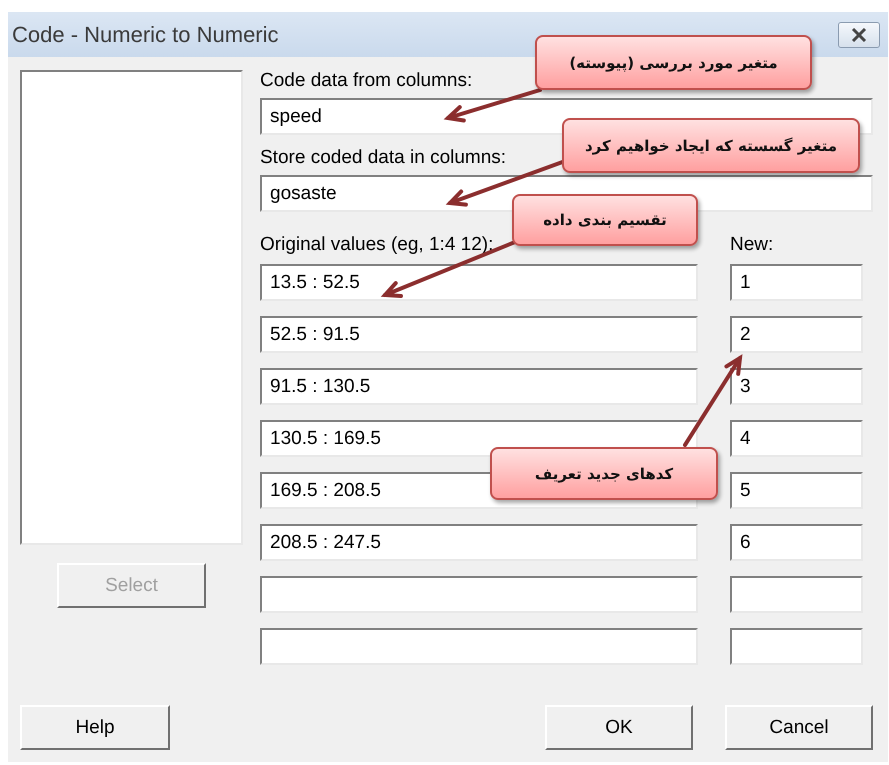 The width and height of the screenshot is (889, 765). I want to click on close-button, so click(859, 35).